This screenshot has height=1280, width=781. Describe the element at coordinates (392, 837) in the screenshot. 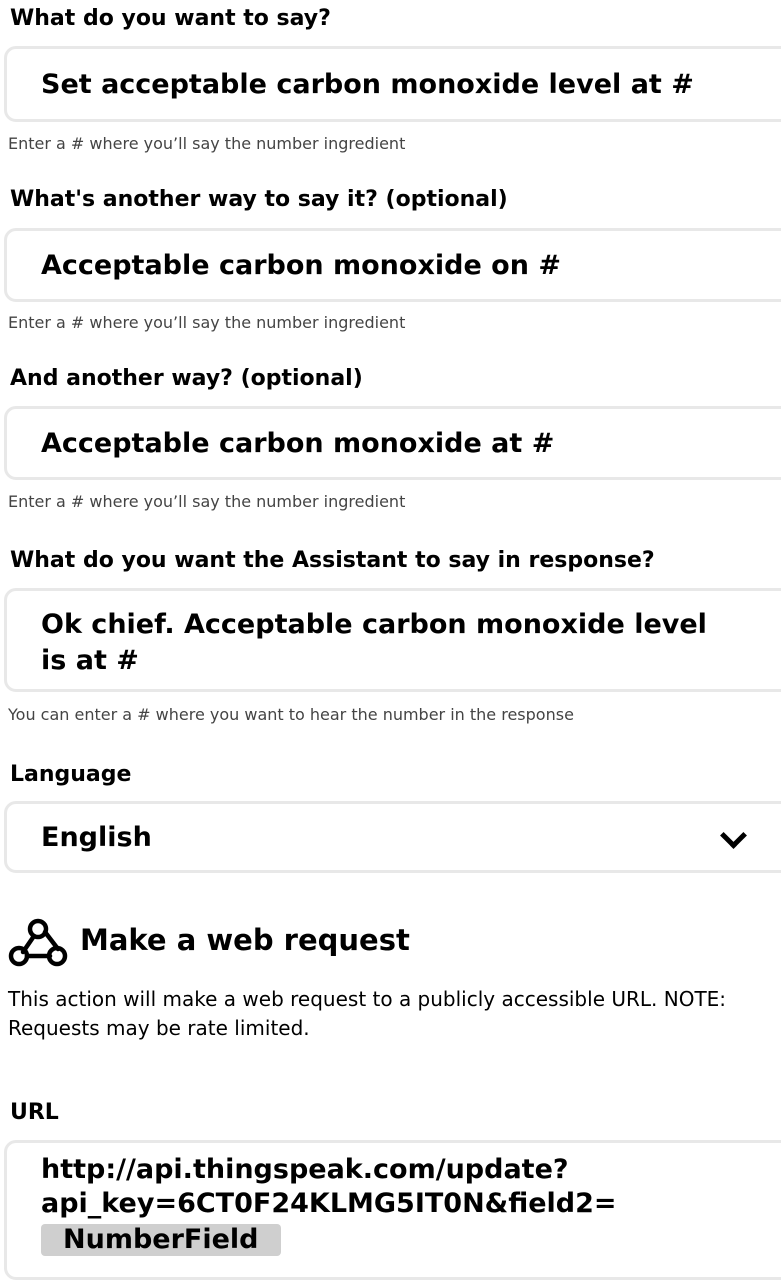

I see `language-select: English` at that location.